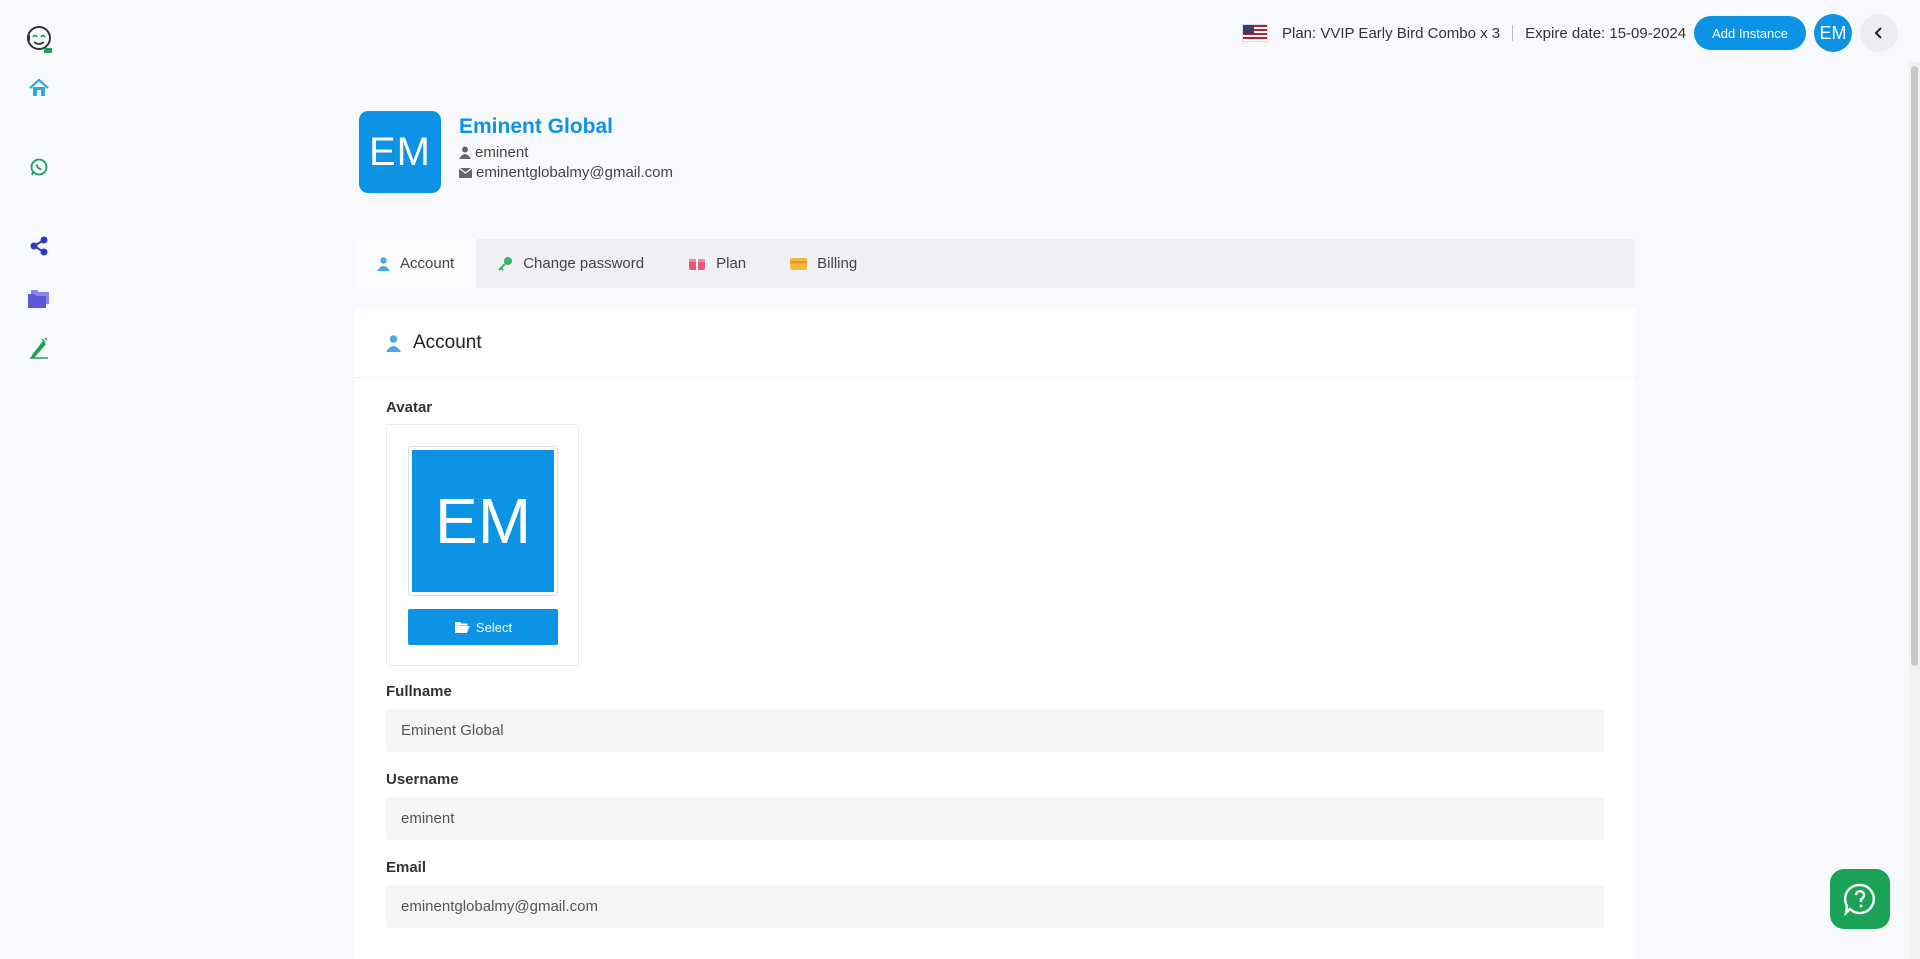 The width and height of the screenshot is (1920, 959). What do you see at coordinates (1833, 33) in the screenshot?
I see `user-avatar: EM` at bounding box center [1833, 33].